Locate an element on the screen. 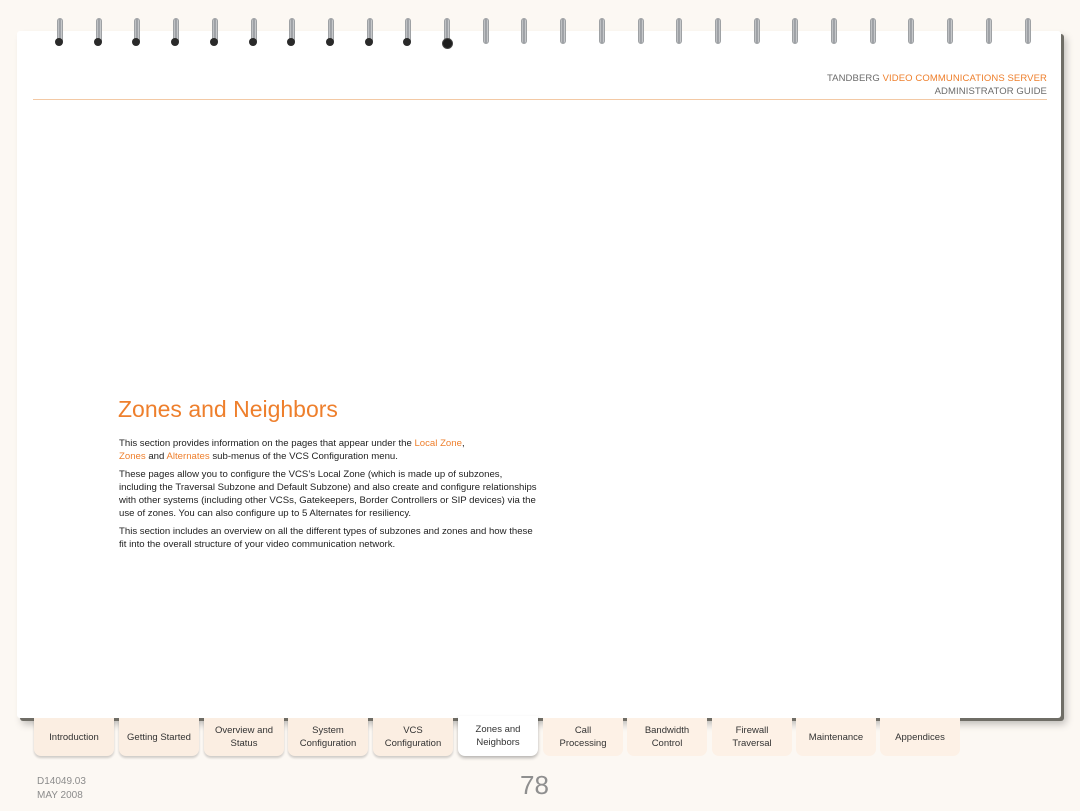  tab-label: Introduction is located at coordinates (74, 737).